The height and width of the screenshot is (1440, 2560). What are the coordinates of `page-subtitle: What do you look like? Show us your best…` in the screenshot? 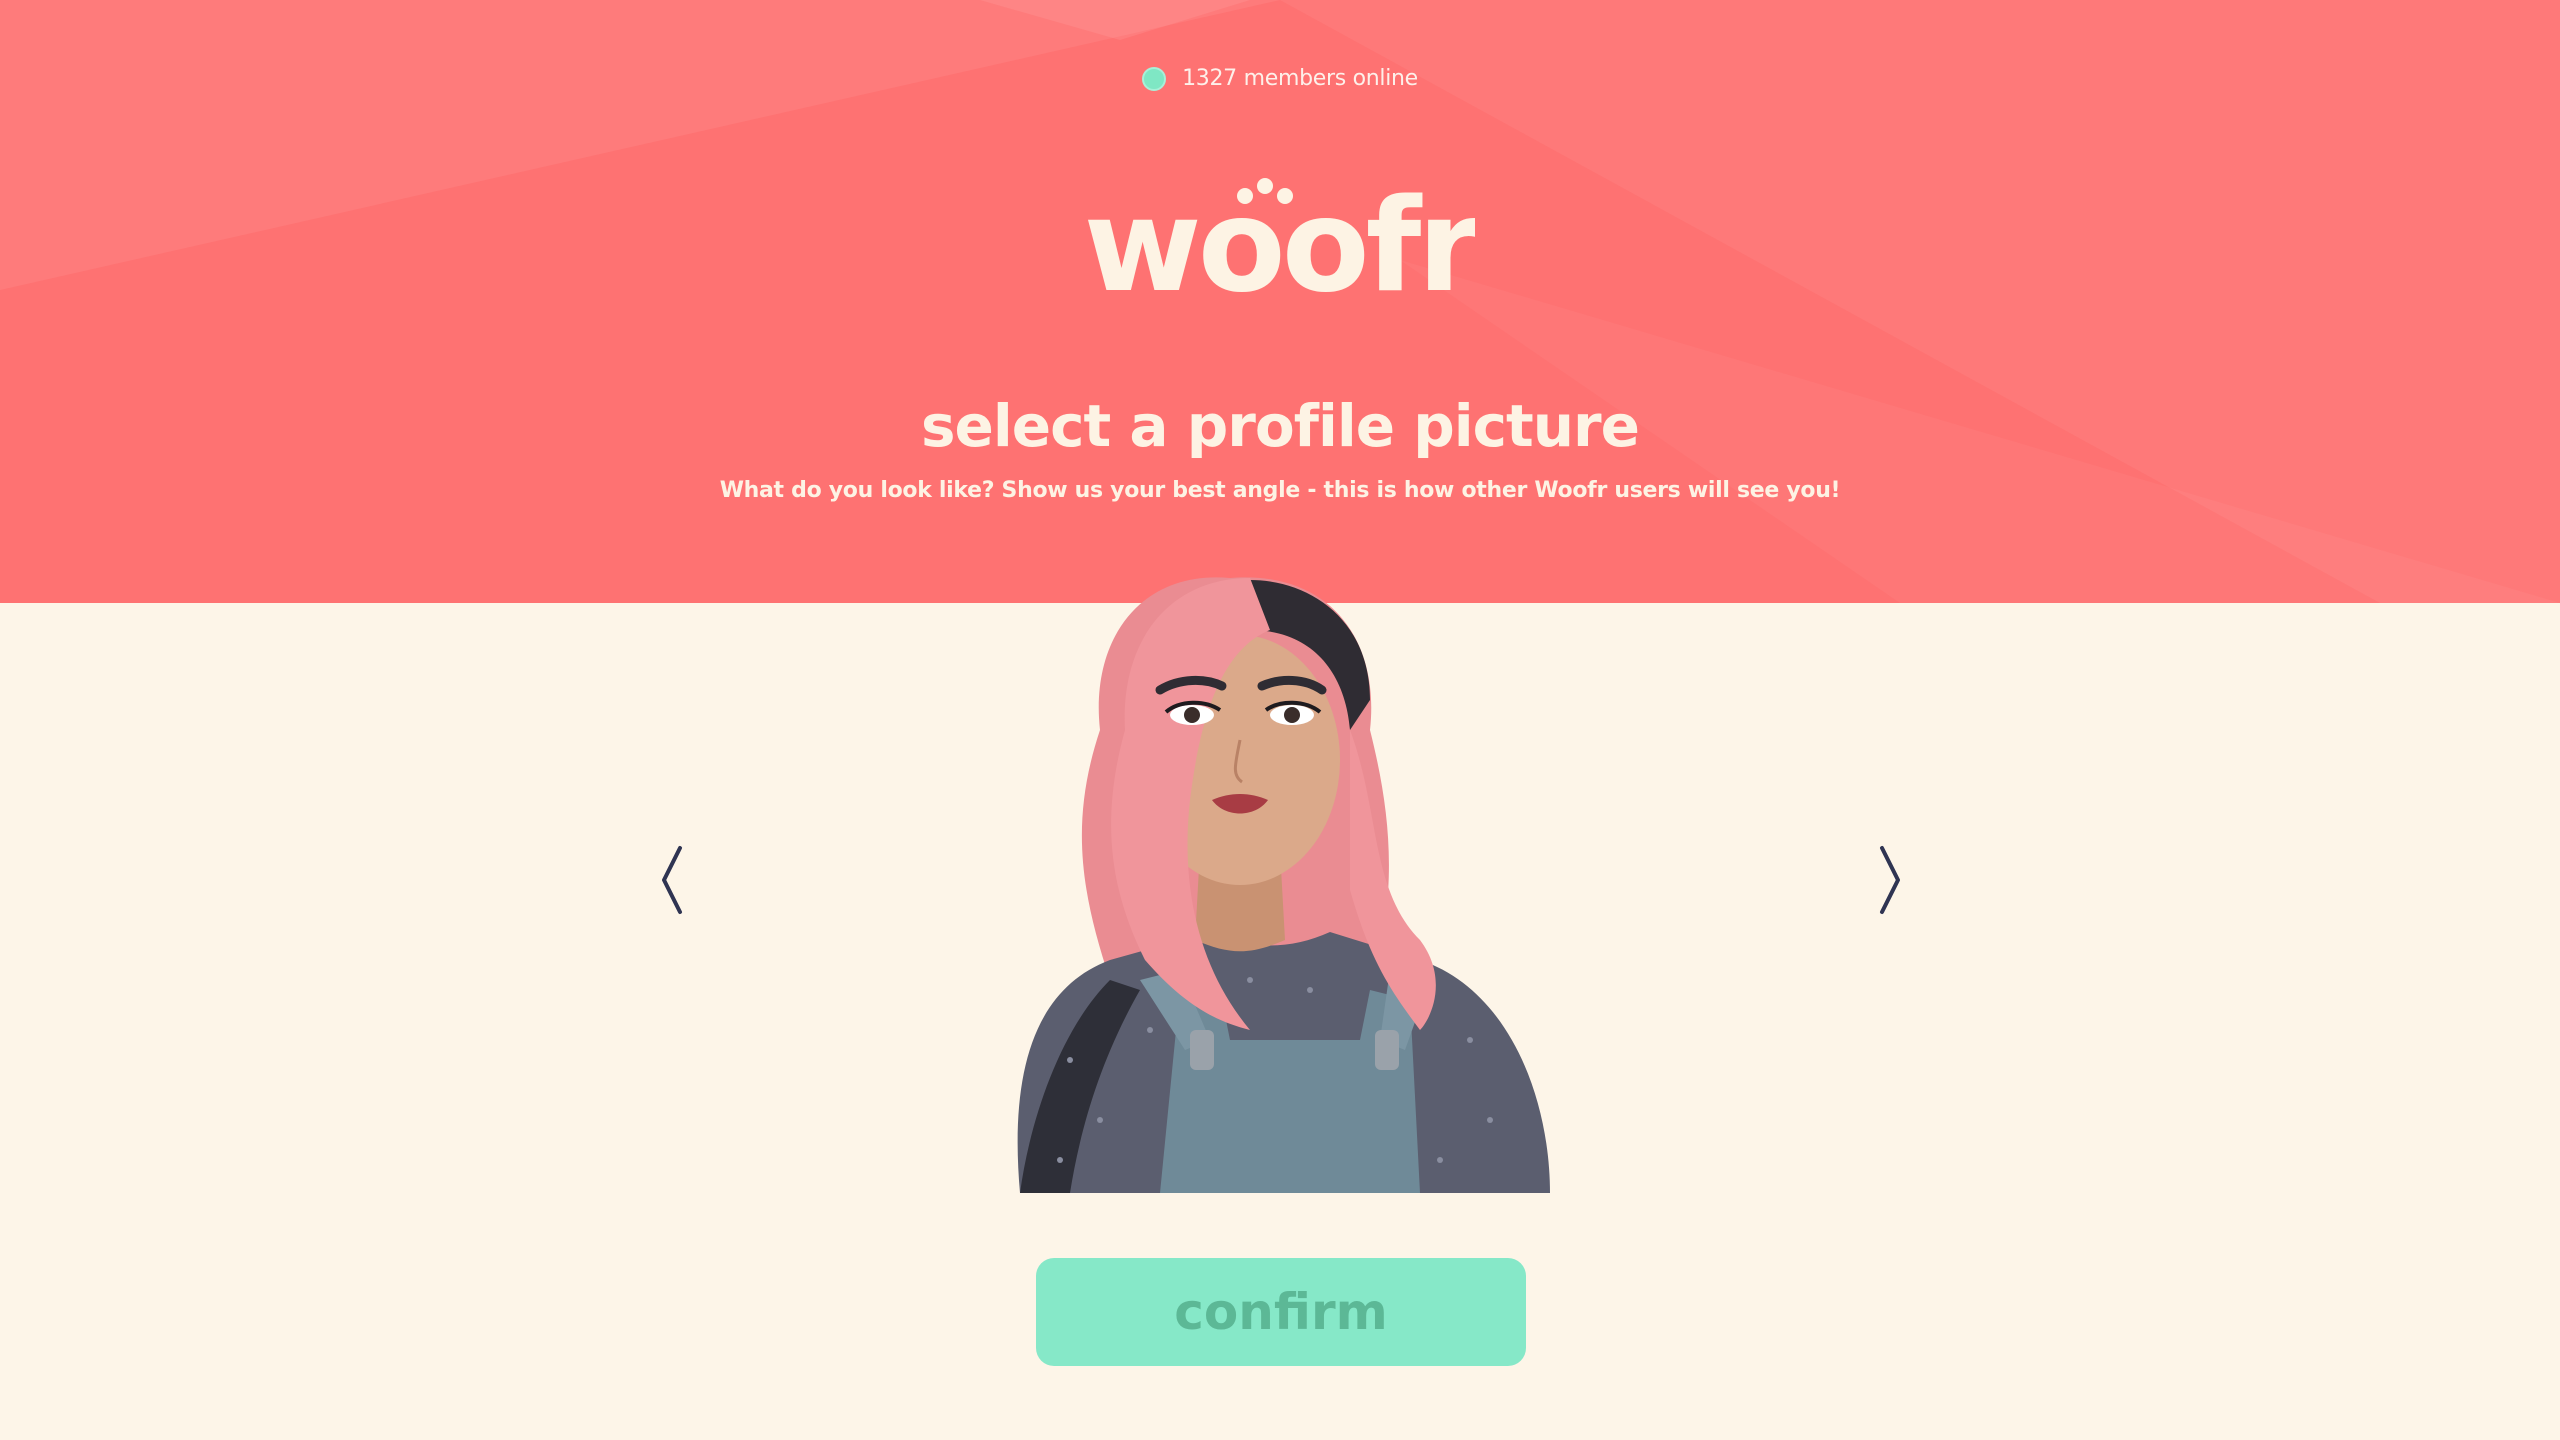 It's located at (1280, 490).